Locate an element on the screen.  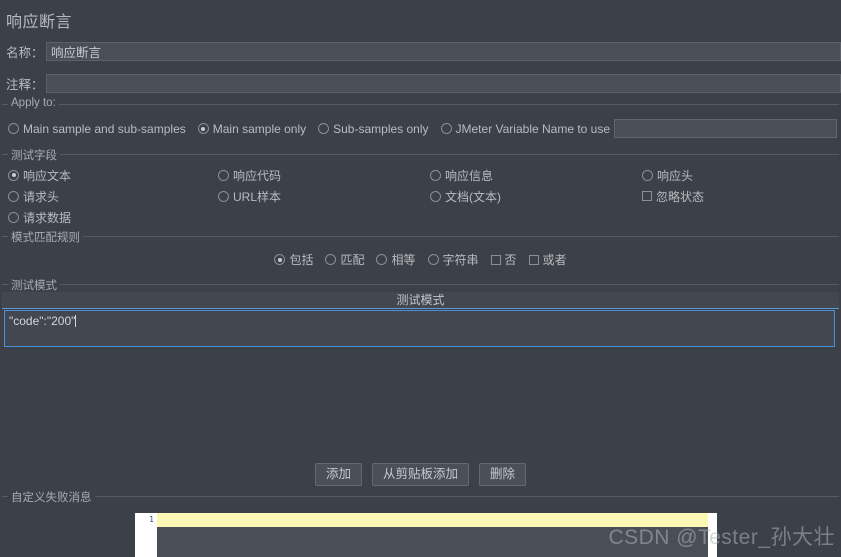
radio-request-header: 请求头 is located at coordinates (33, 196).